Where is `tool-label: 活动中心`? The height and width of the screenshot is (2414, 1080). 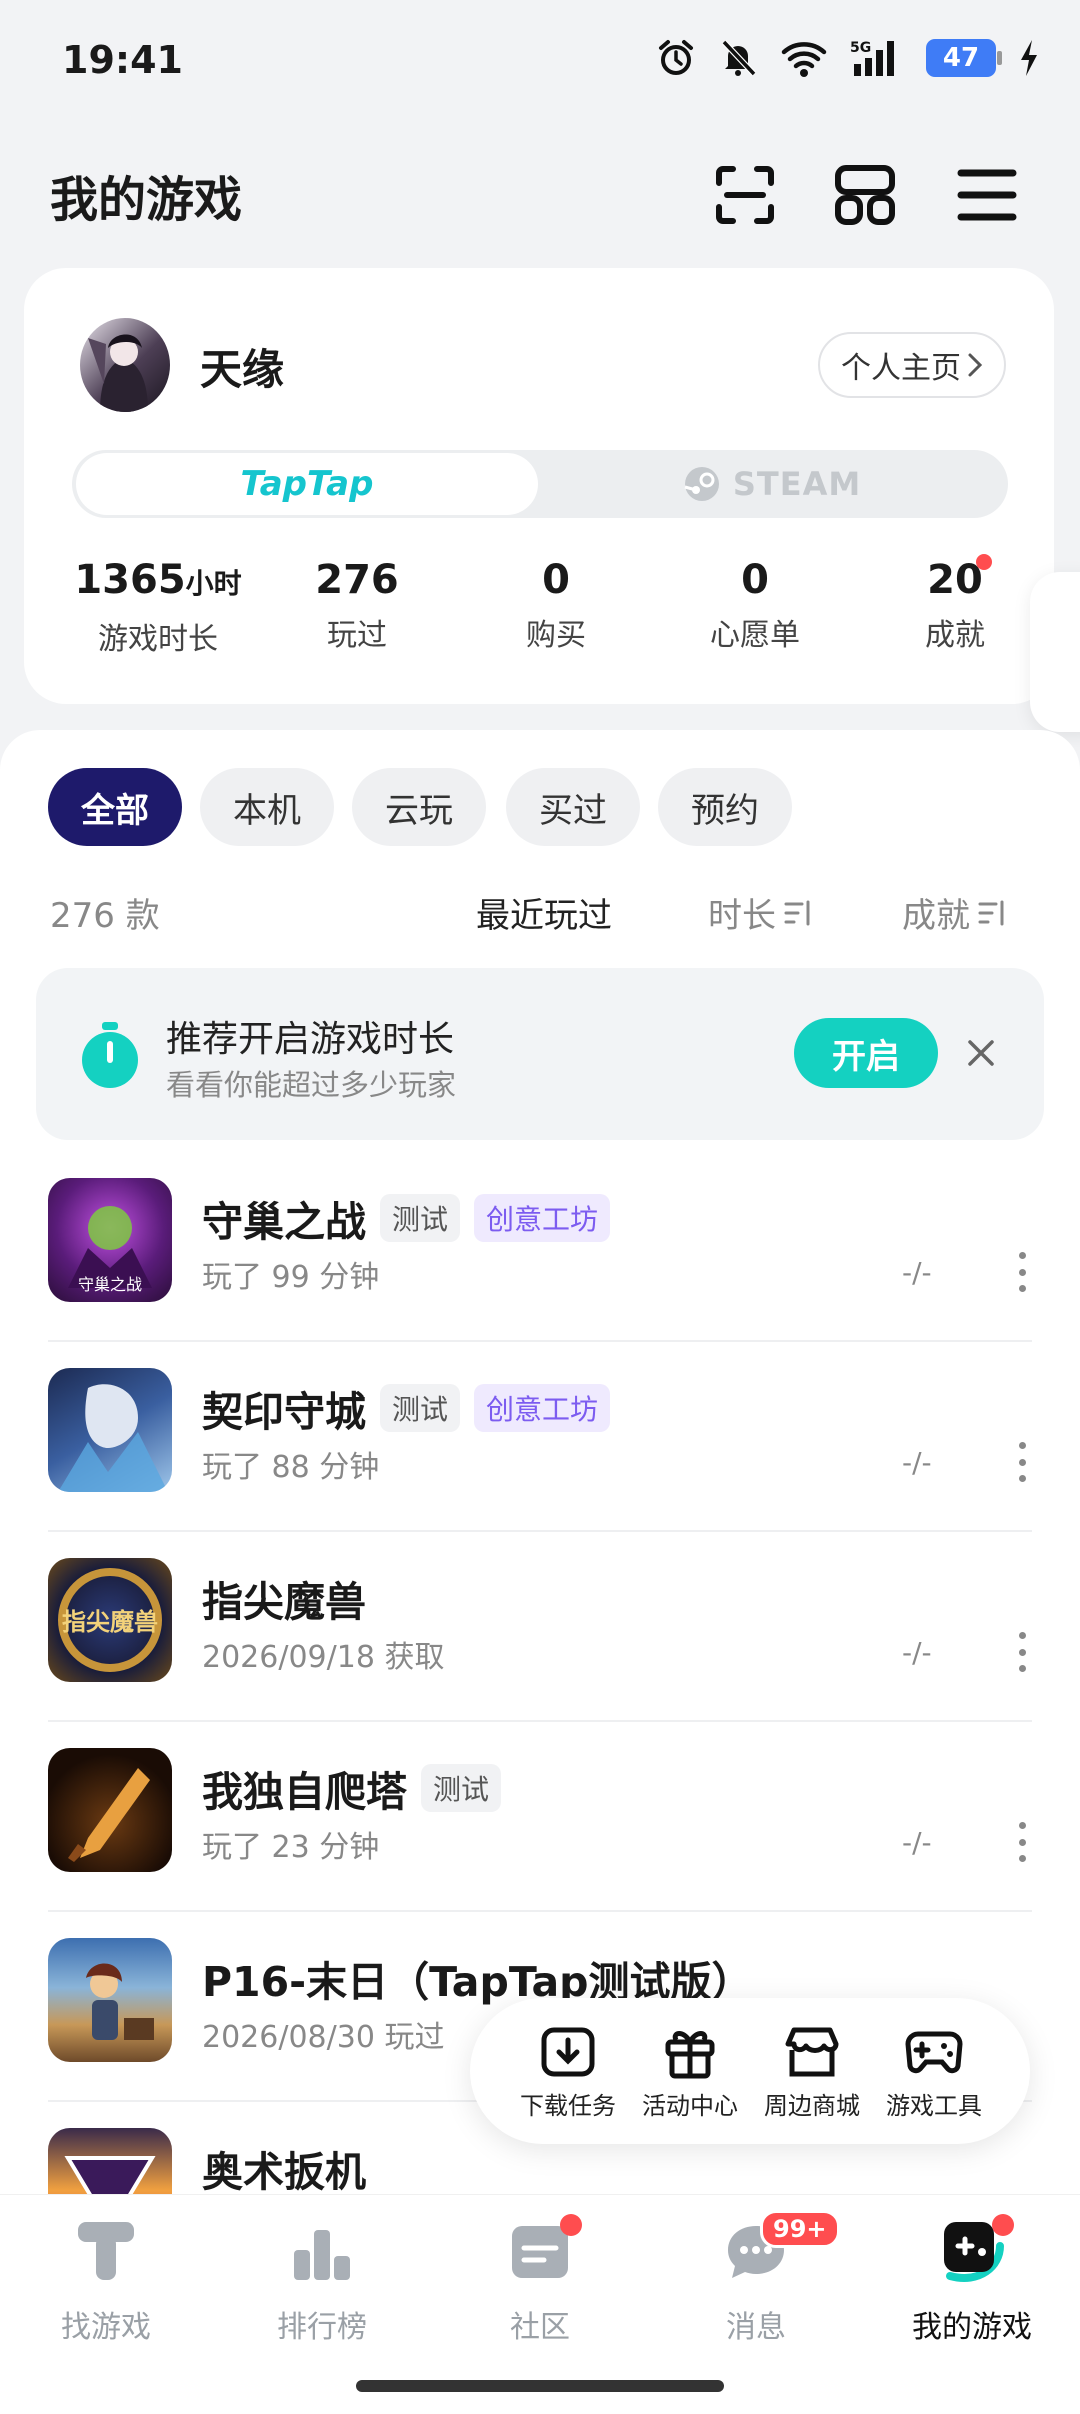 tool-label: 活动中心 is located at coordinates (690, 2106).